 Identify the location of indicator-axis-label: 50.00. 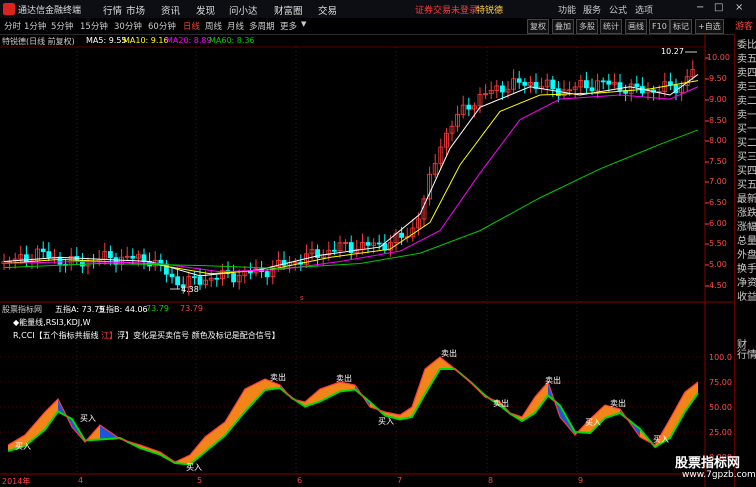
(720, 407).